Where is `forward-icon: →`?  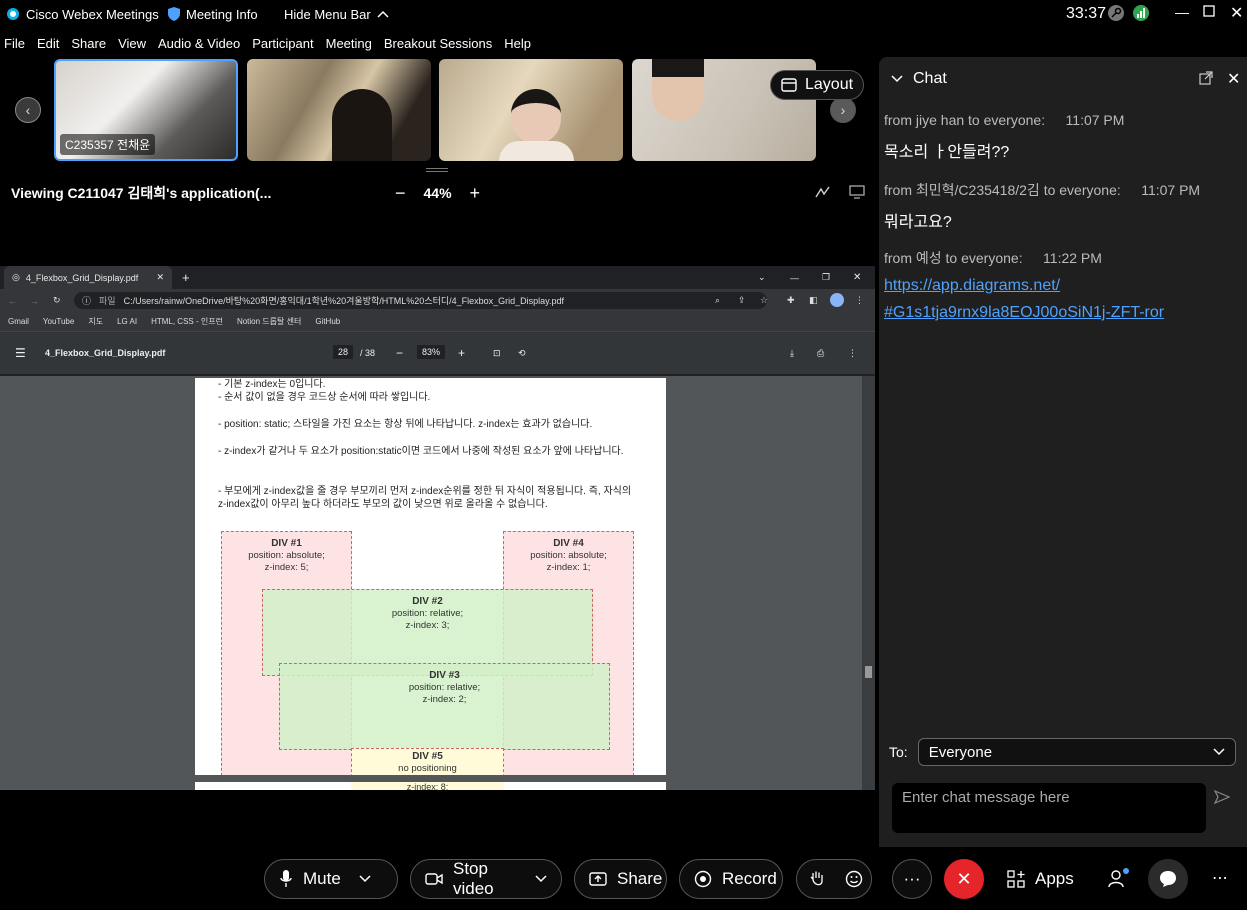 forward-icon: → is located at coordinates (34, 301).